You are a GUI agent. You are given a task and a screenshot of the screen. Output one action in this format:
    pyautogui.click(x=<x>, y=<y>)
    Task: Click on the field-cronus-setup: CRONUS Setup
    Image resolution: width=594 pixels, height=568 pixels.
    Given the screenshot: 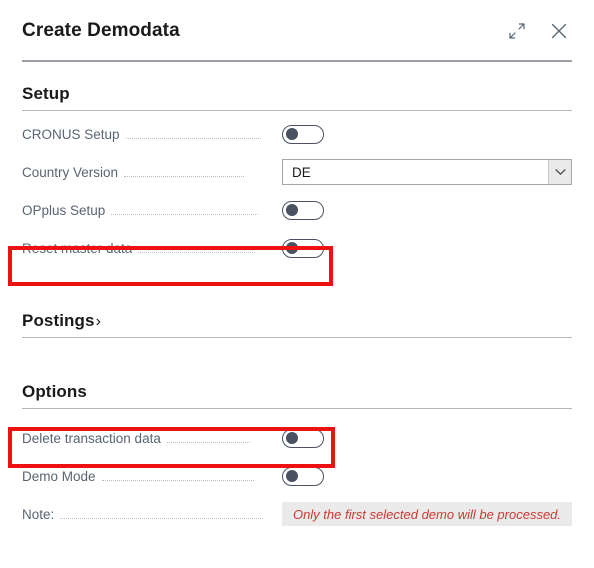 What is the action you would take?
    pyautogui.click(x=297, y=134)
    